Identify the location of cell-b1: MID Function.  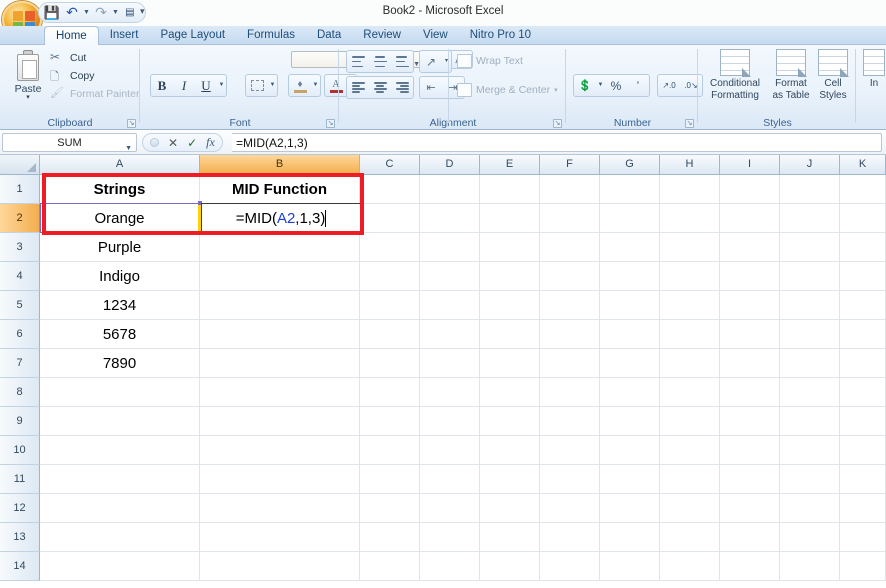
(280, 189).